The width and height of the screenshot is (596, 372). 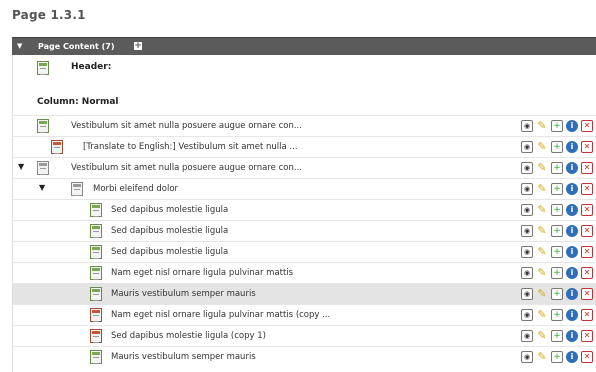 I want to click on content-element-title: Sed dapibus molestie ligula (copy 1), so click(x=188, y=336).